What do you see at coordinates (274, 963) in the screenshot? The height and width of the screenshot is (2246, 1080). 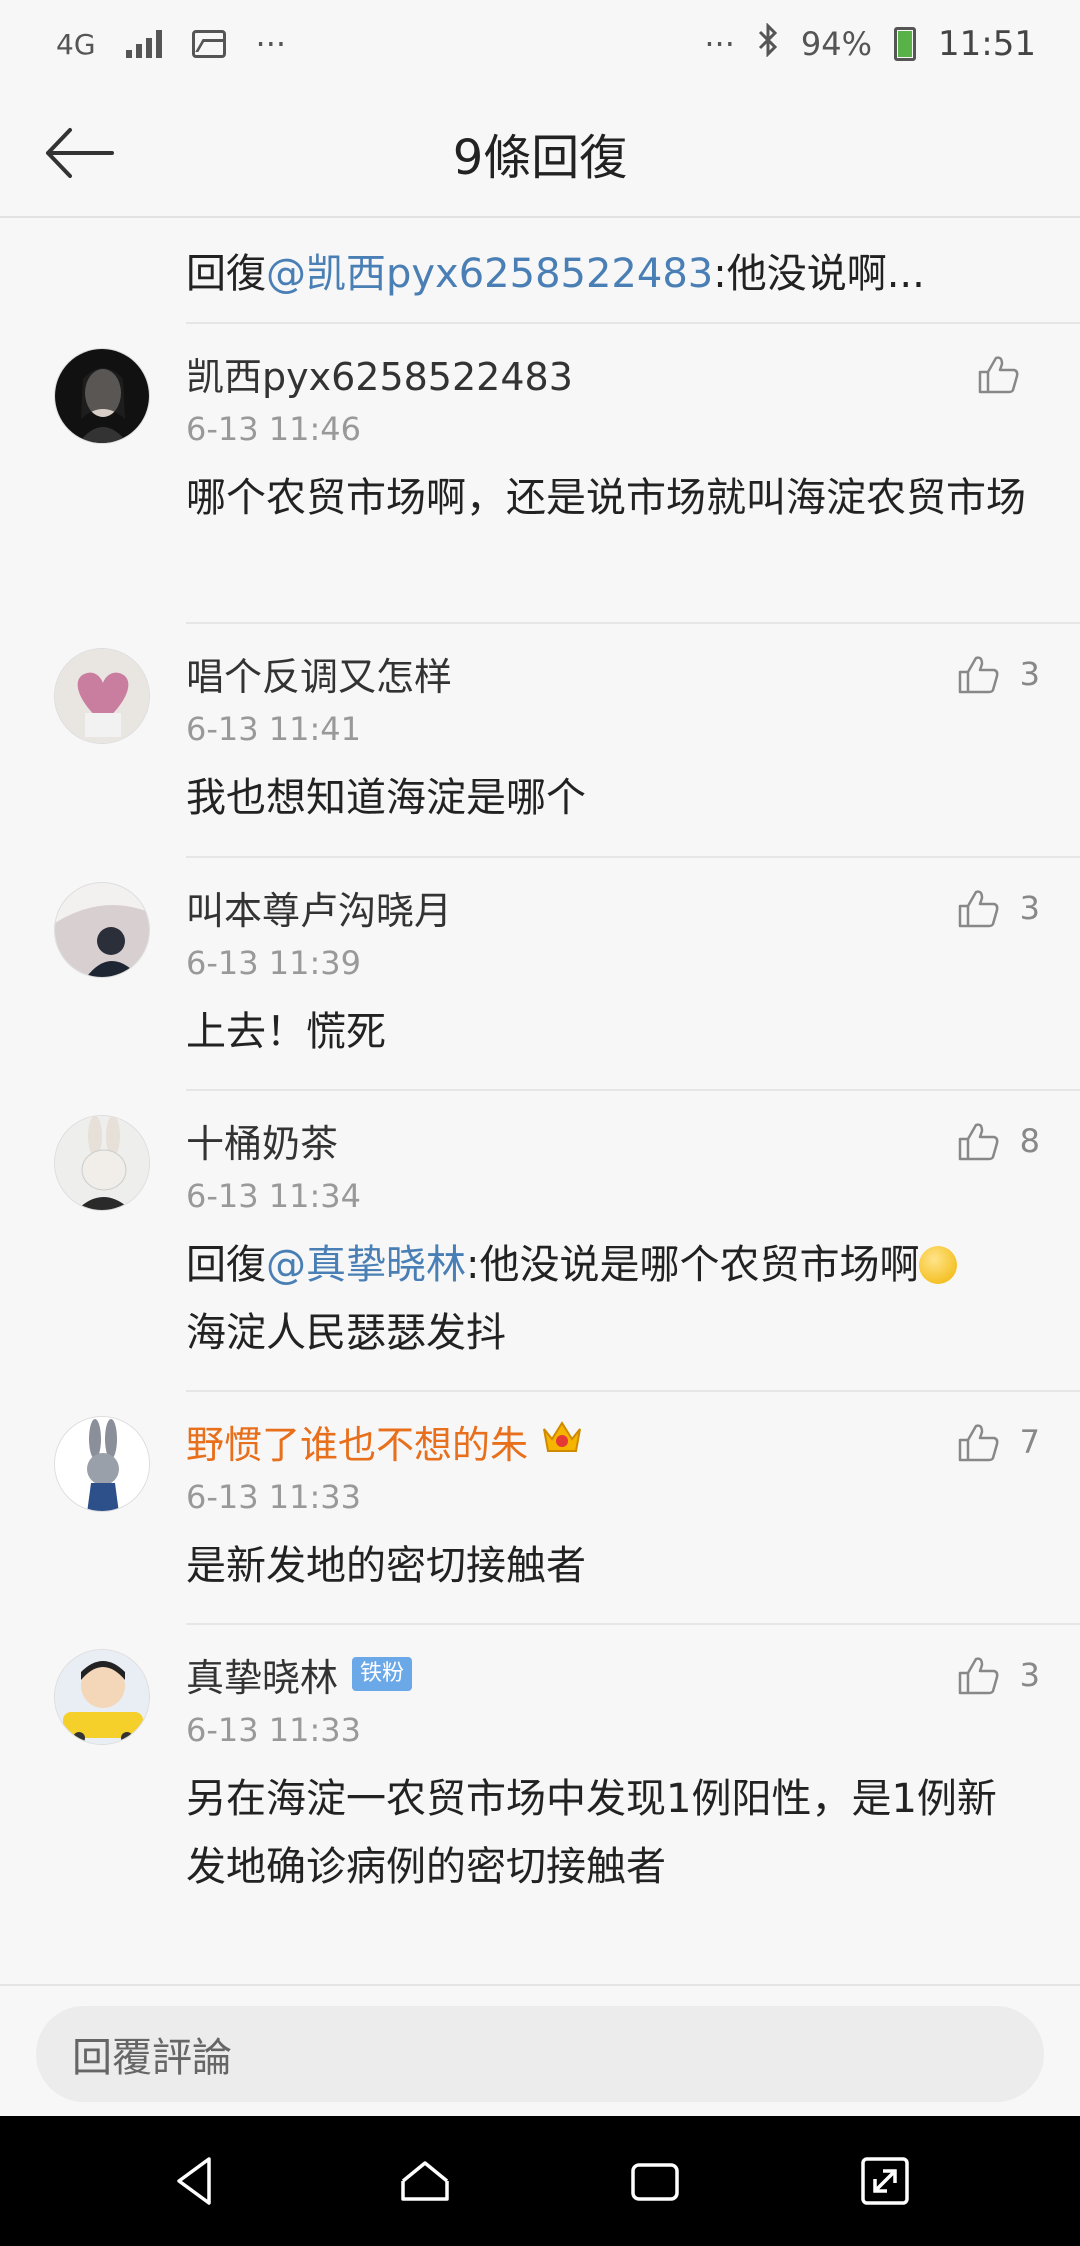 I see `comment-time: 6-13 11:39` at bounding box center [274, 963].